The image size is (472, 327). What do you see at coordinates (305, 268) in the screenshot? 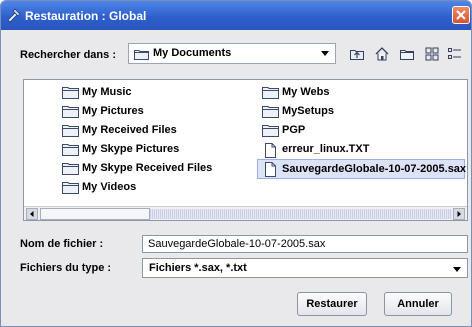
I see `file-type-combo: Fichiers *.sax, *.txt` at bounding box center [305, 268].